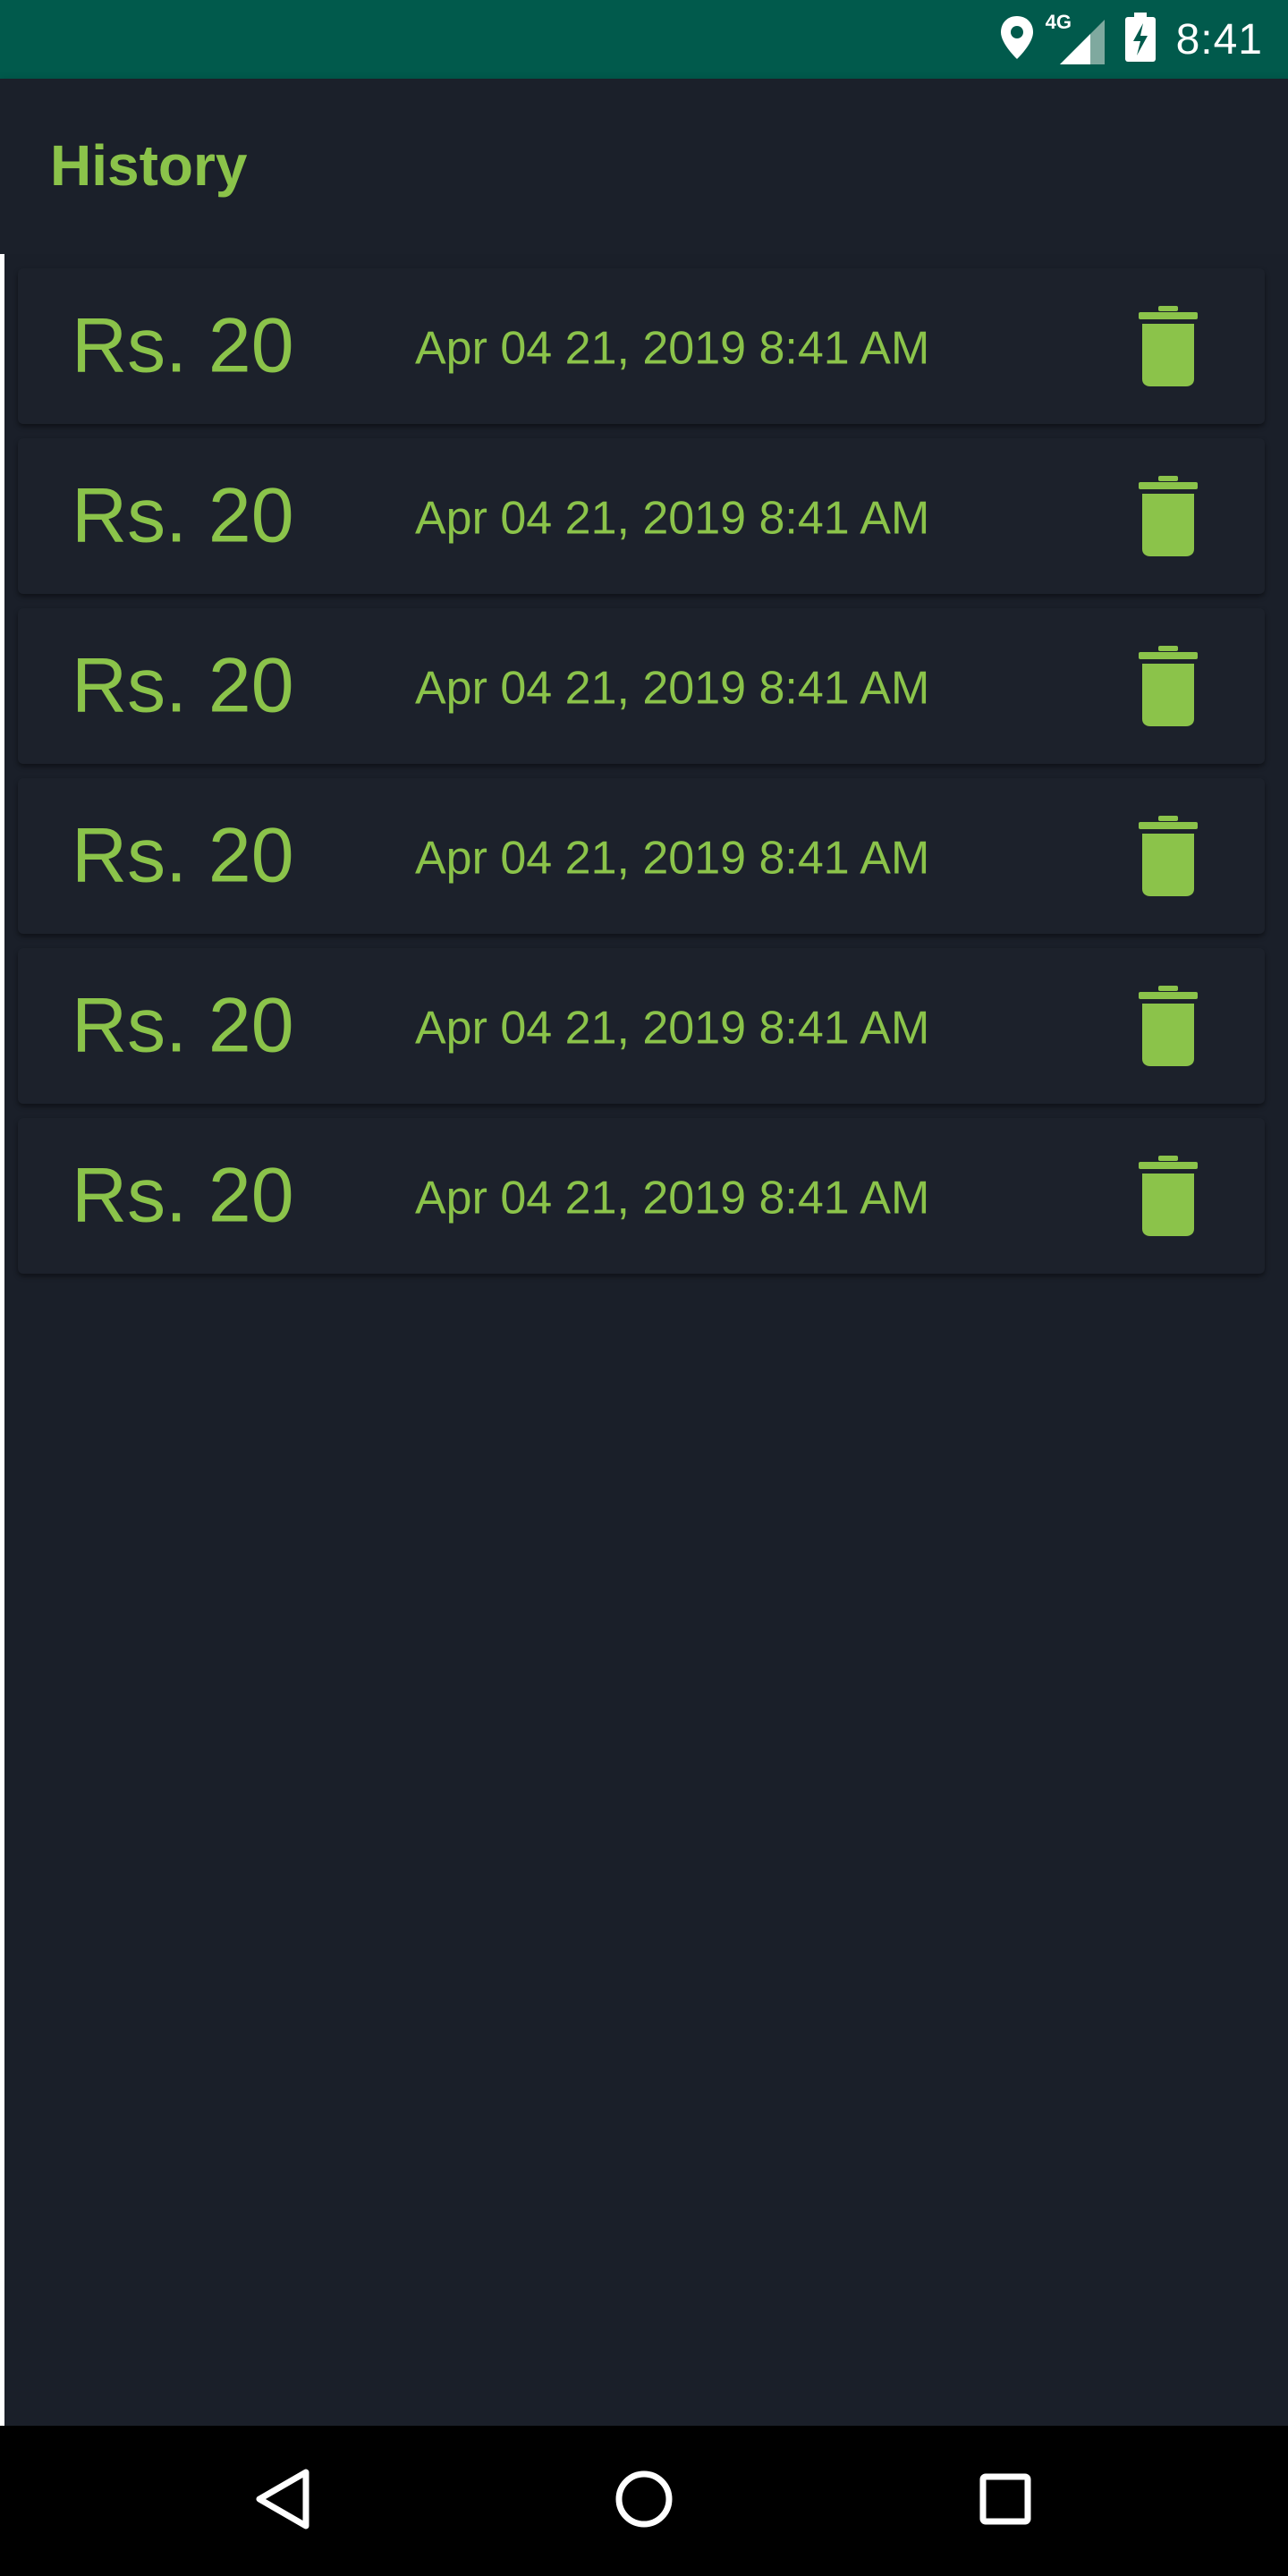 The width and height of the screenshot is (1288, 2576). I want to click on navigation-bar, so click(644, 2501).